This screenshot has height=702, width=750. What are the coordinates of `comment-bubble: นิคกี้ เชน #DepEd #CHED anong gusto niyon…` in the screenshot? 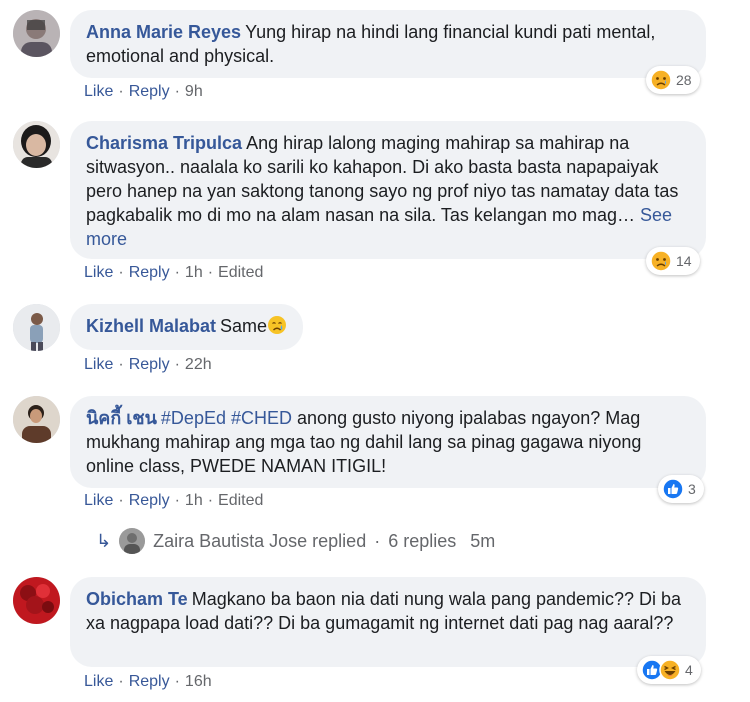 It's located at (388, 442).